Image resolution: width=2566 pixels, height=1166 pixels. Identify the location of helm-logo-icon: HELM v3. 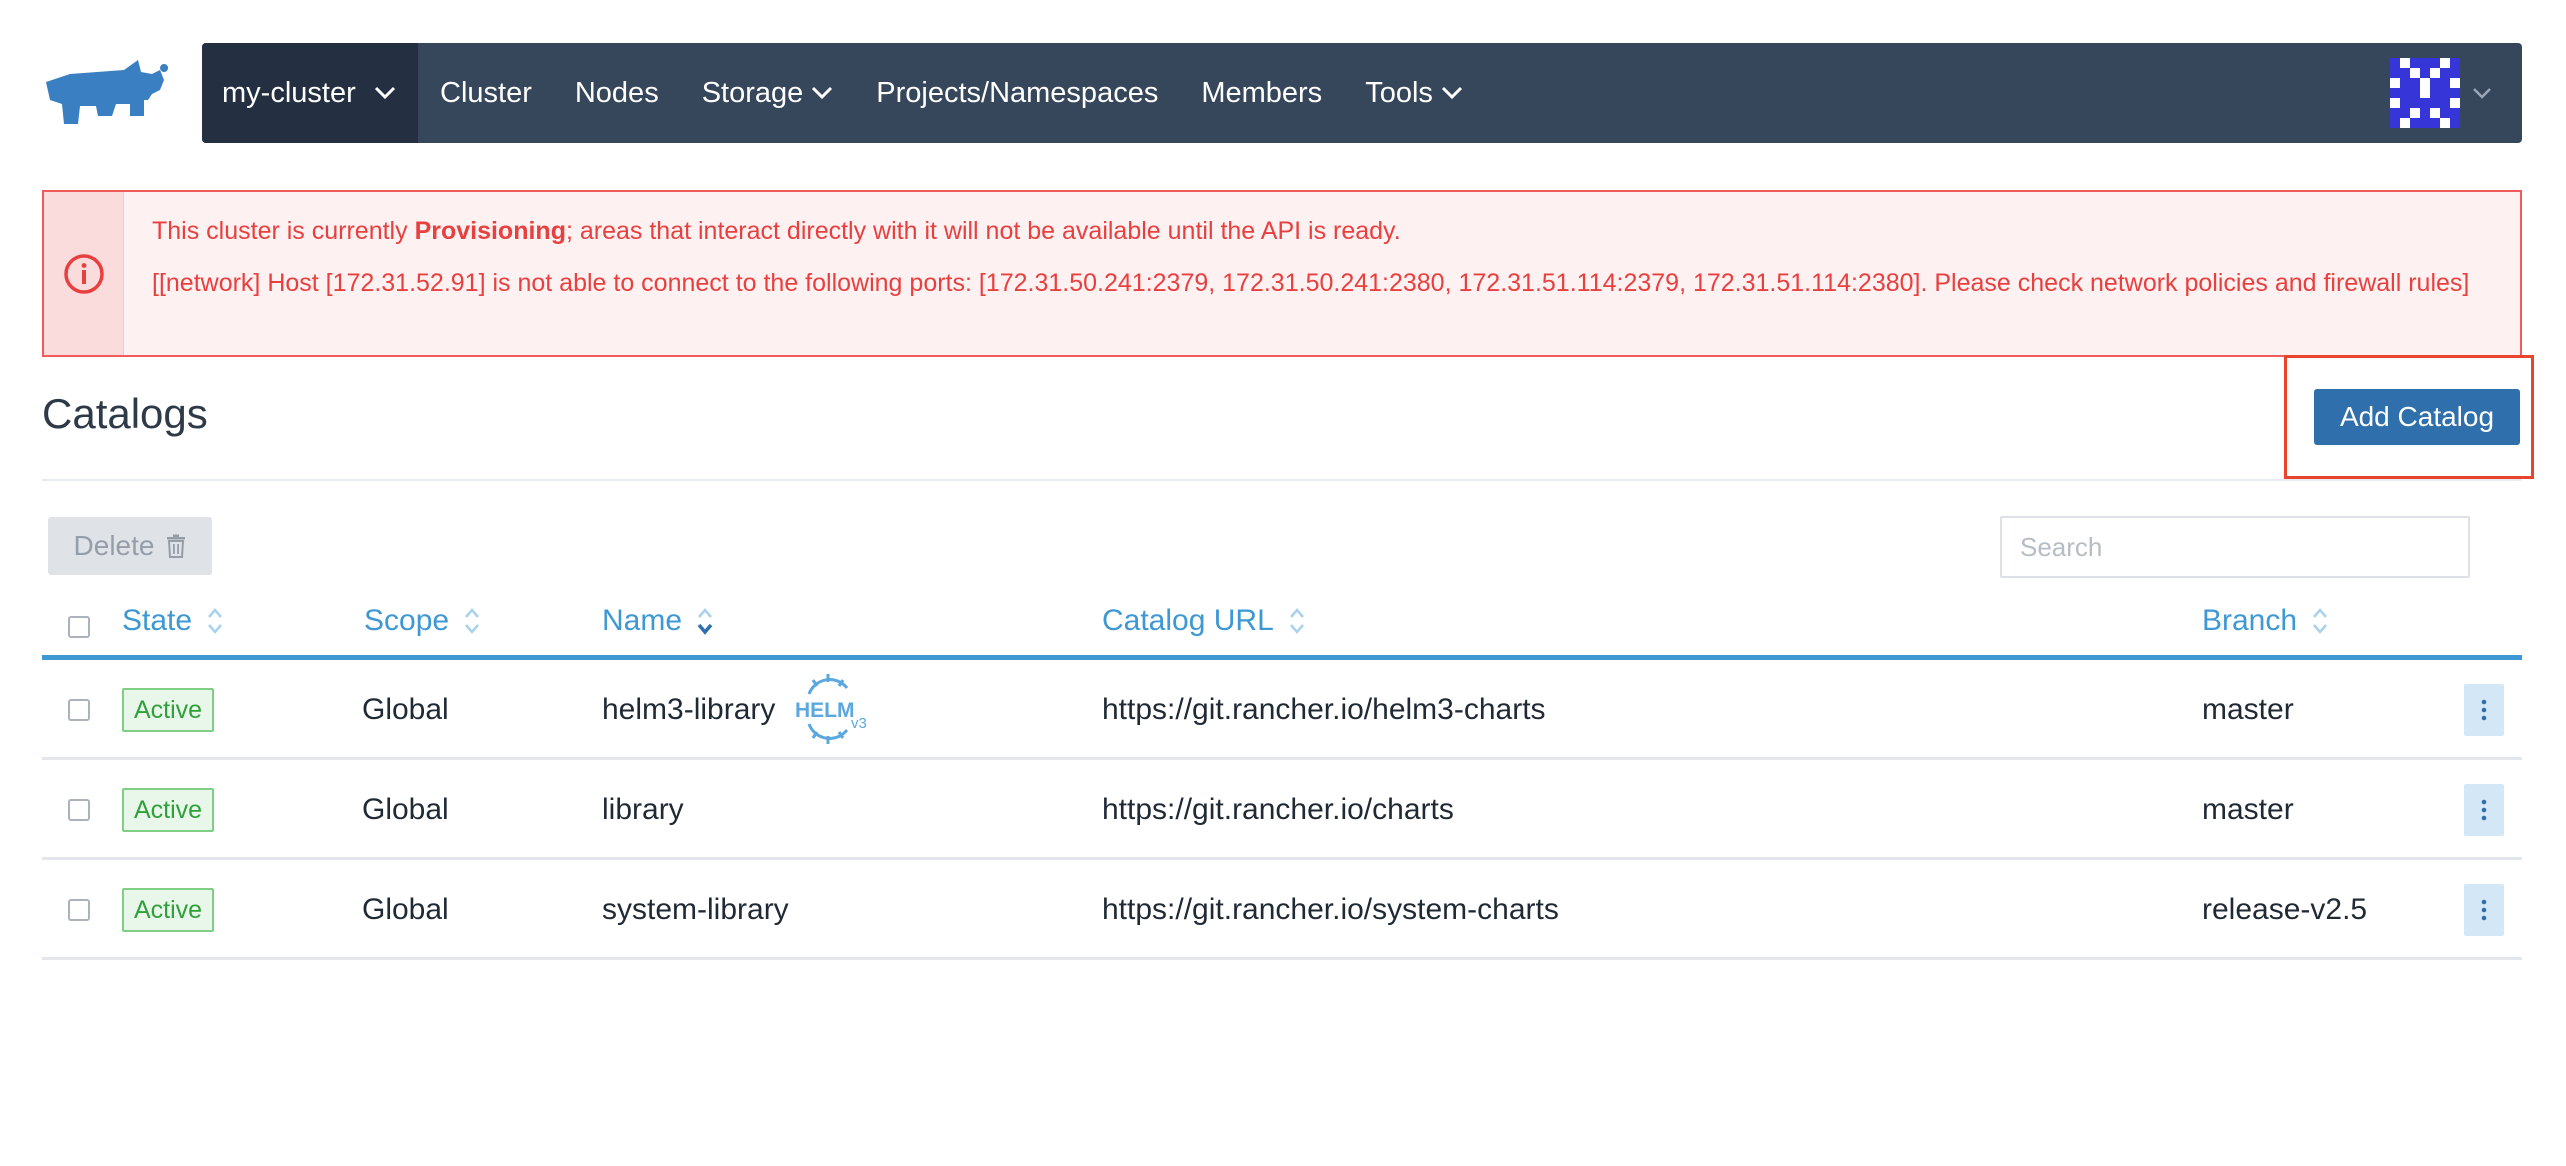
(831, 709).